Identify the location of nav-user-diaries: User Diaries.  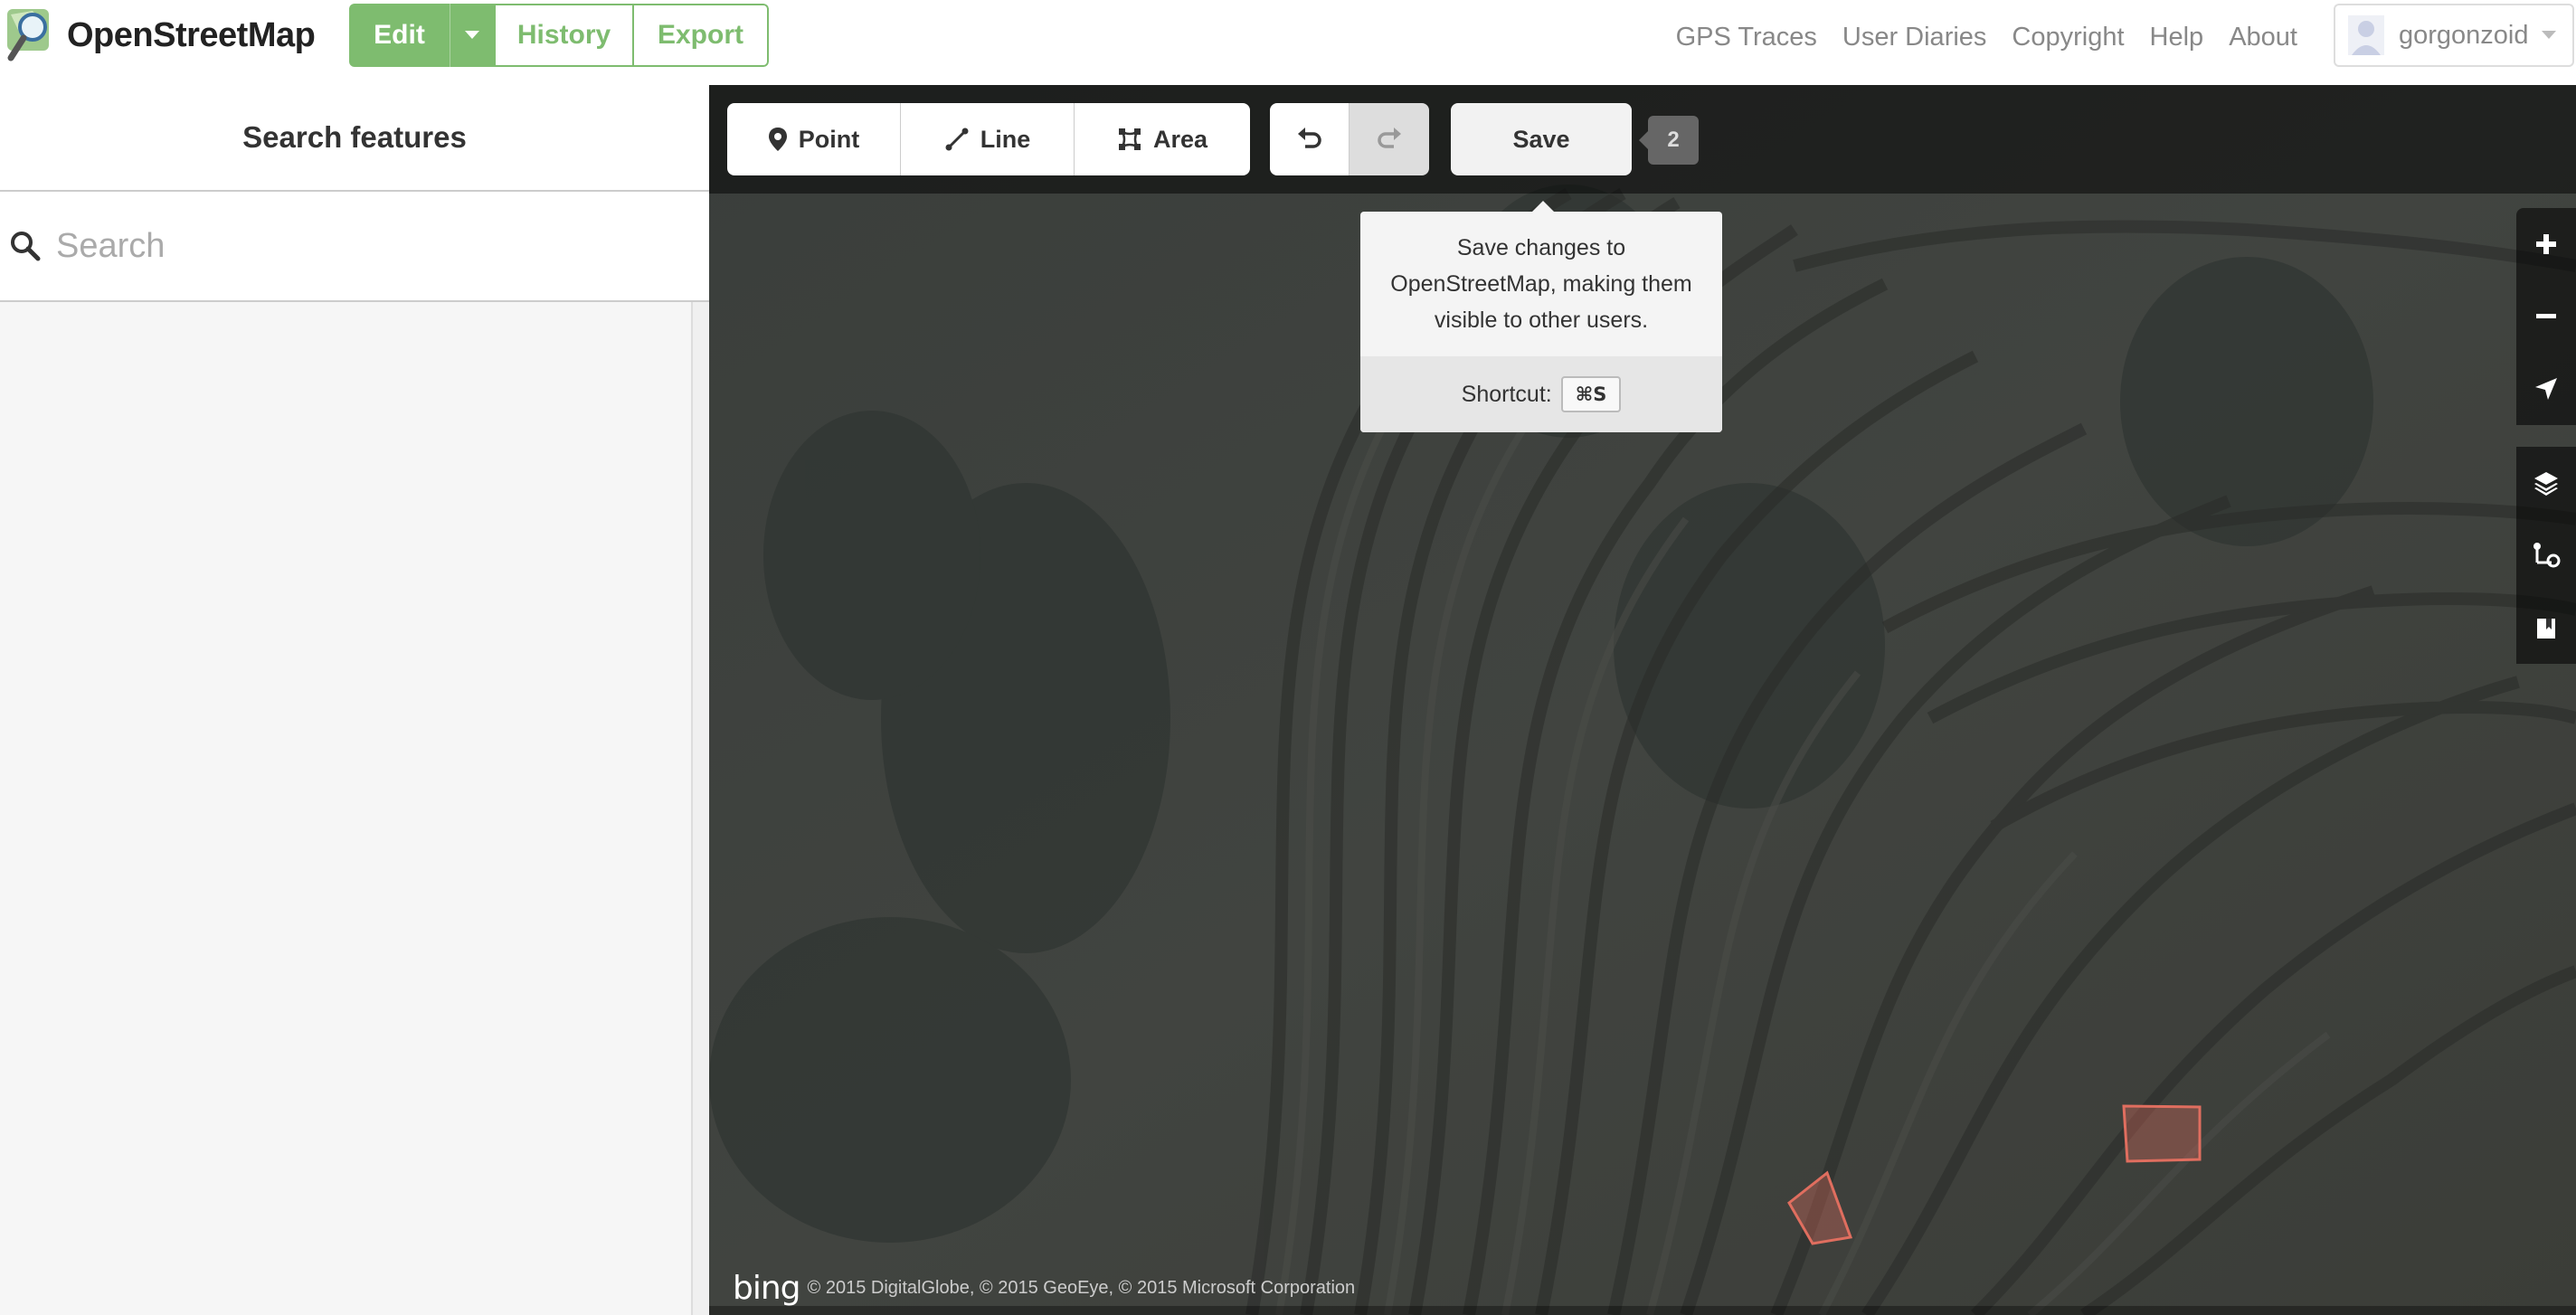
(1914, 37).